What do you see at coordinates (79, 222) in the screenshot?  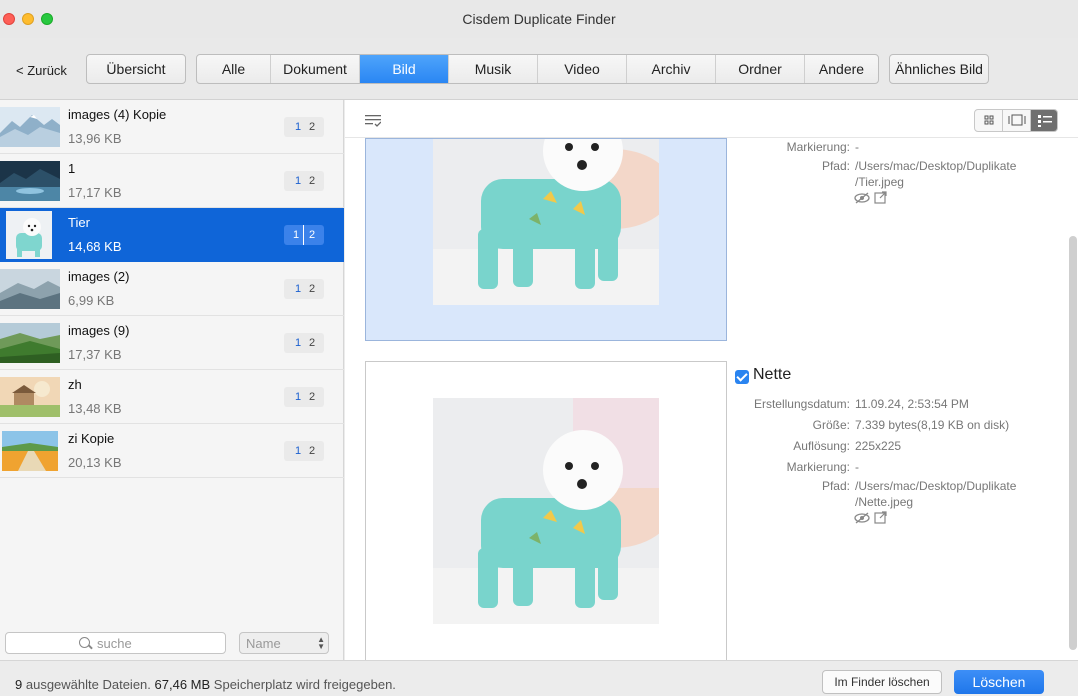 I see `list-item-name: Tier` at bounding box center [79, 222].